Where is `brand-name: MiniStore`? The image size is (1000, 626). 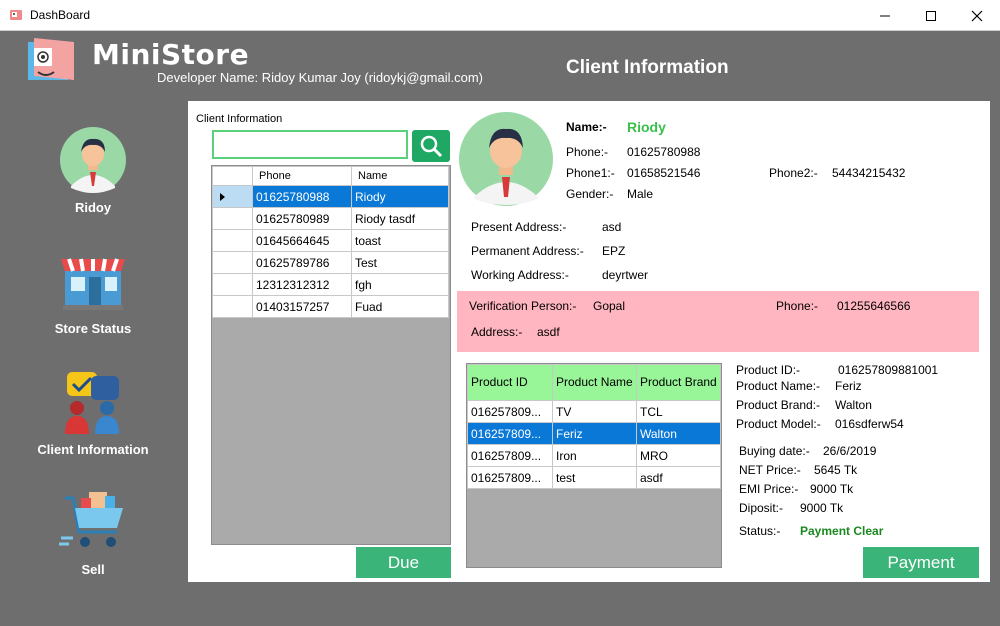 brand-name: MiniStore is located at coordinates (171, 54).